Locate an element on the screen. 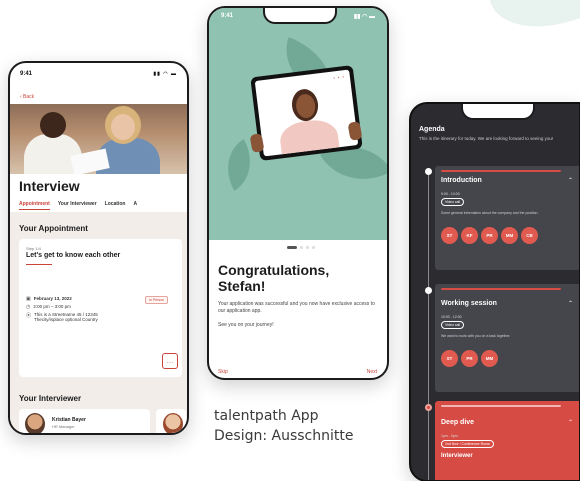  block-time: 10:00 - 12:00 is located at coordinates (451, 317).